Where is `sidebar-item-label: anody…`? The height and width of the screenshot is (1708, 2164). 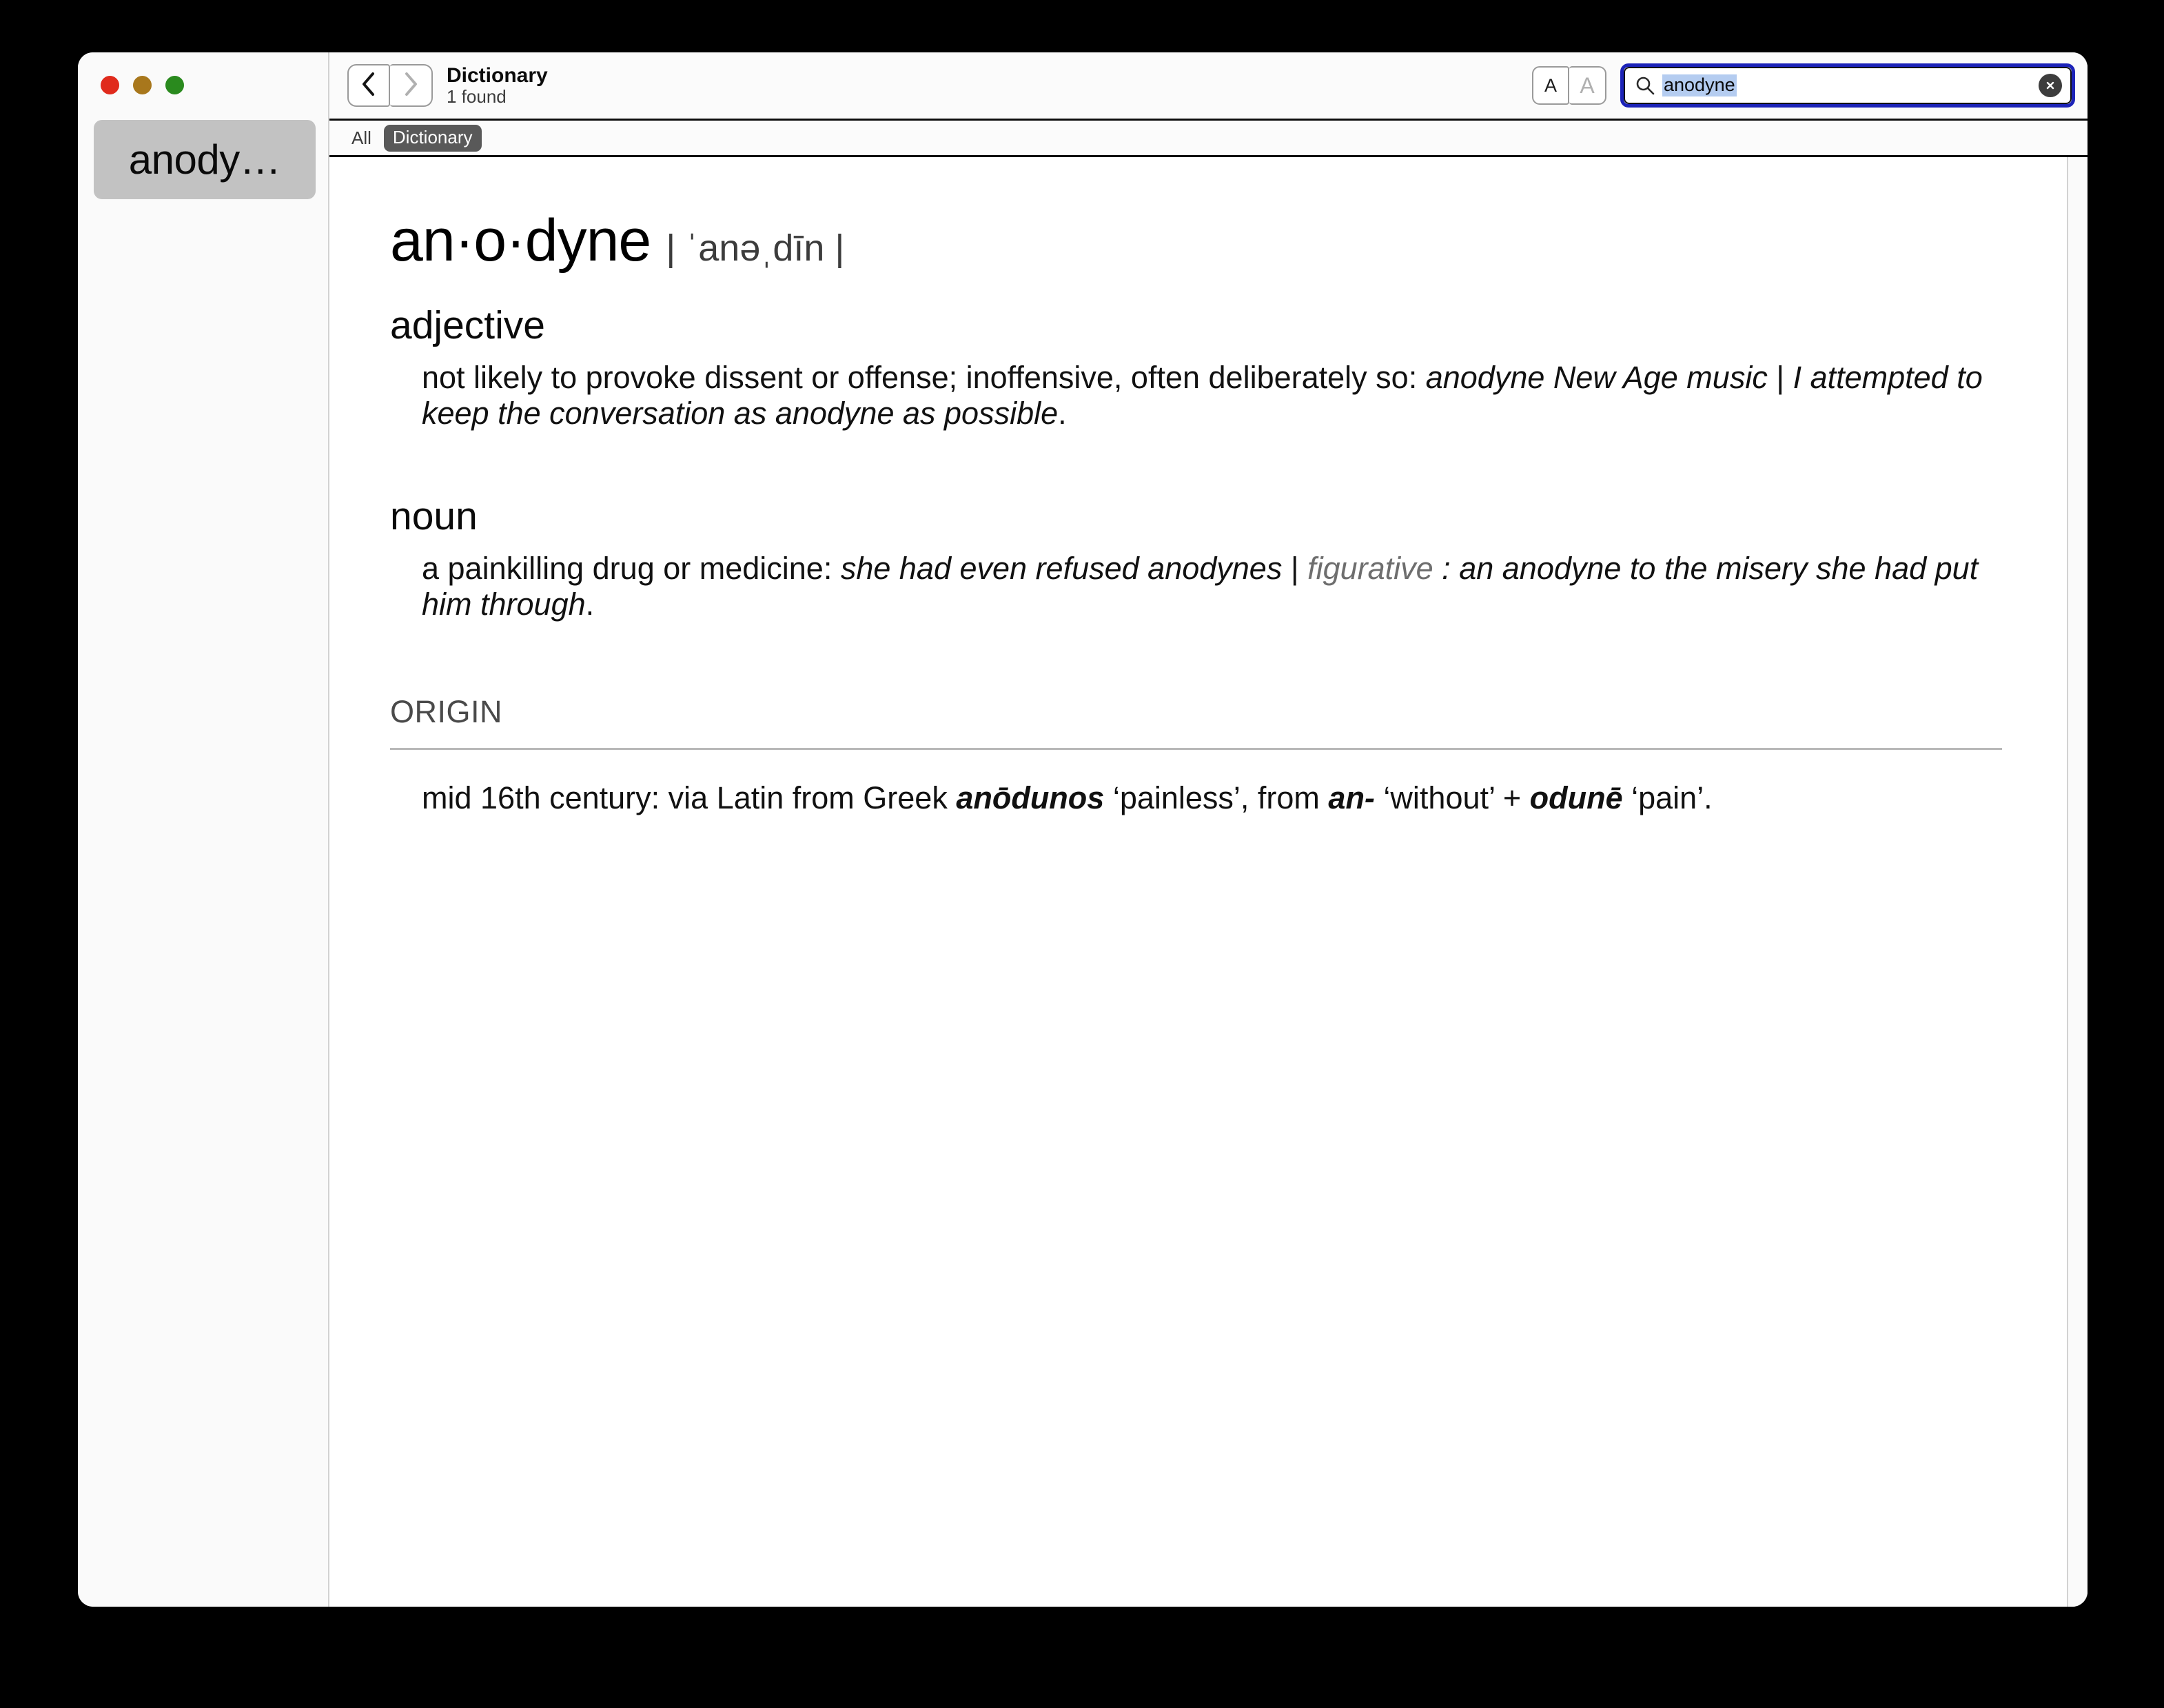
sidebar-item-label: anody… is located at coordinates (204, 159).